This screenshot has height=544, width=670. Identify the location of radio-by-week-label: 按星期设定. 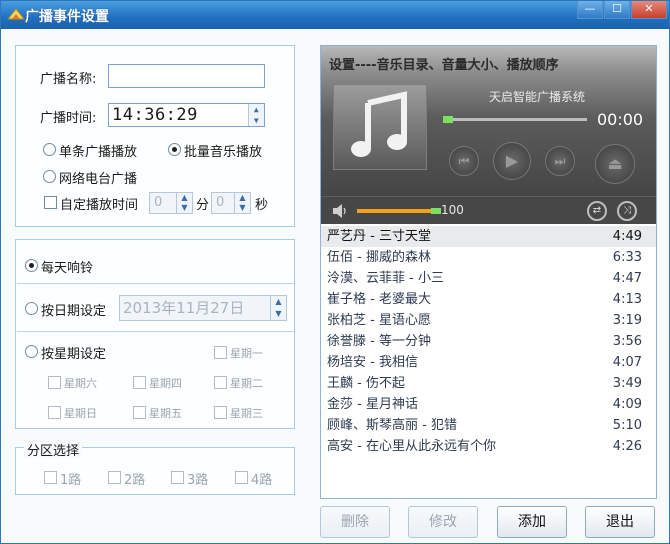
(74, 354).